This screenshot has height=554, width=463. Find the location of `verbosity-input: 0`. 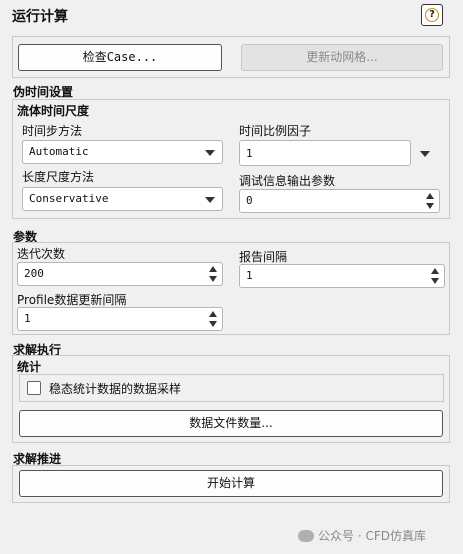

verbosity-input: 0 is located at coordinates (339, 201).